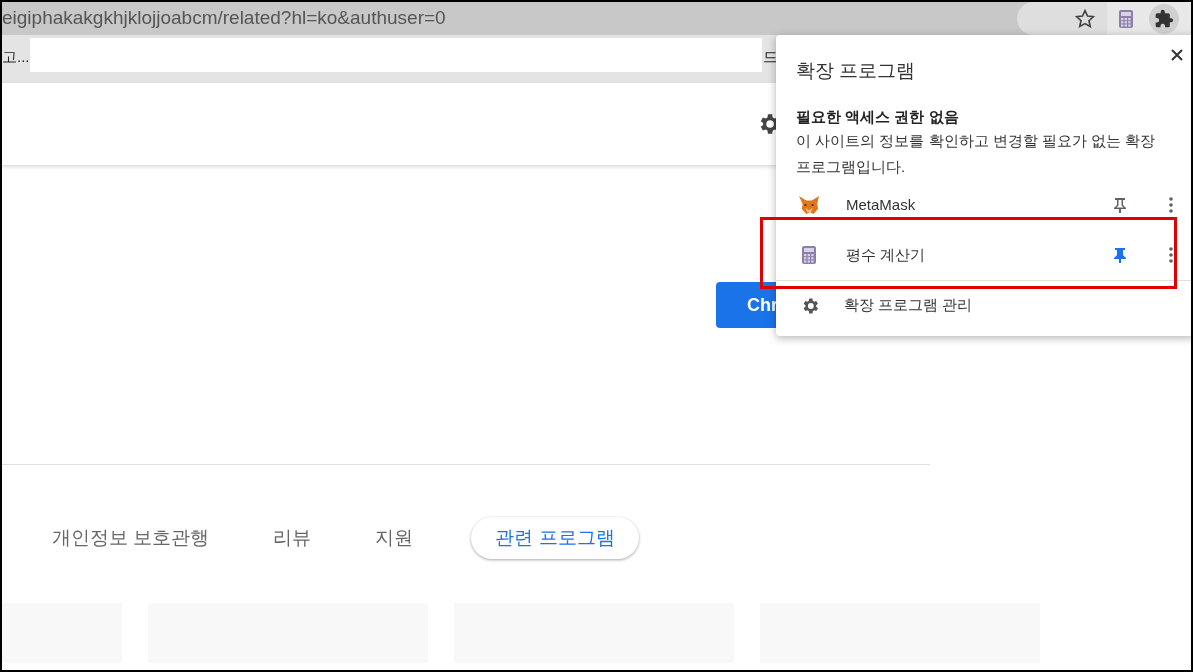  What do you see at coordinates (878, 116) in the screenshot?
I see `section-heading: 필요한 액세스 권한 없음` at bounding box center [878, 116].